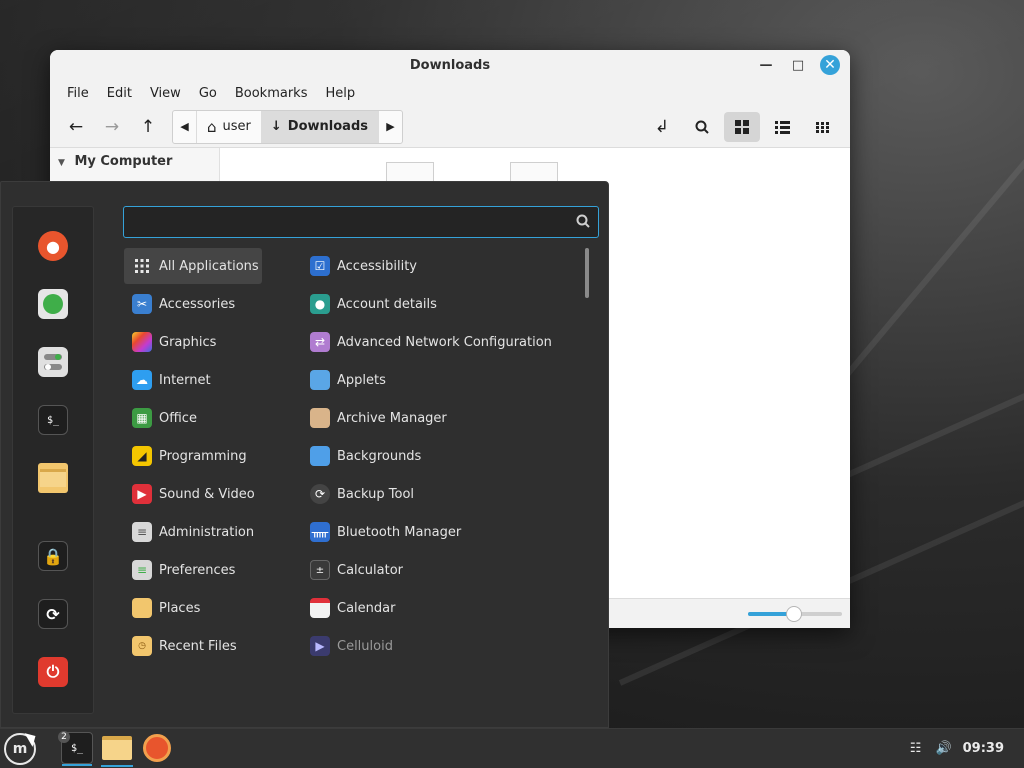  Describe the element at coordinates (944, 748) in the screenshot. I see `volume-icon: 🔊` at that location.